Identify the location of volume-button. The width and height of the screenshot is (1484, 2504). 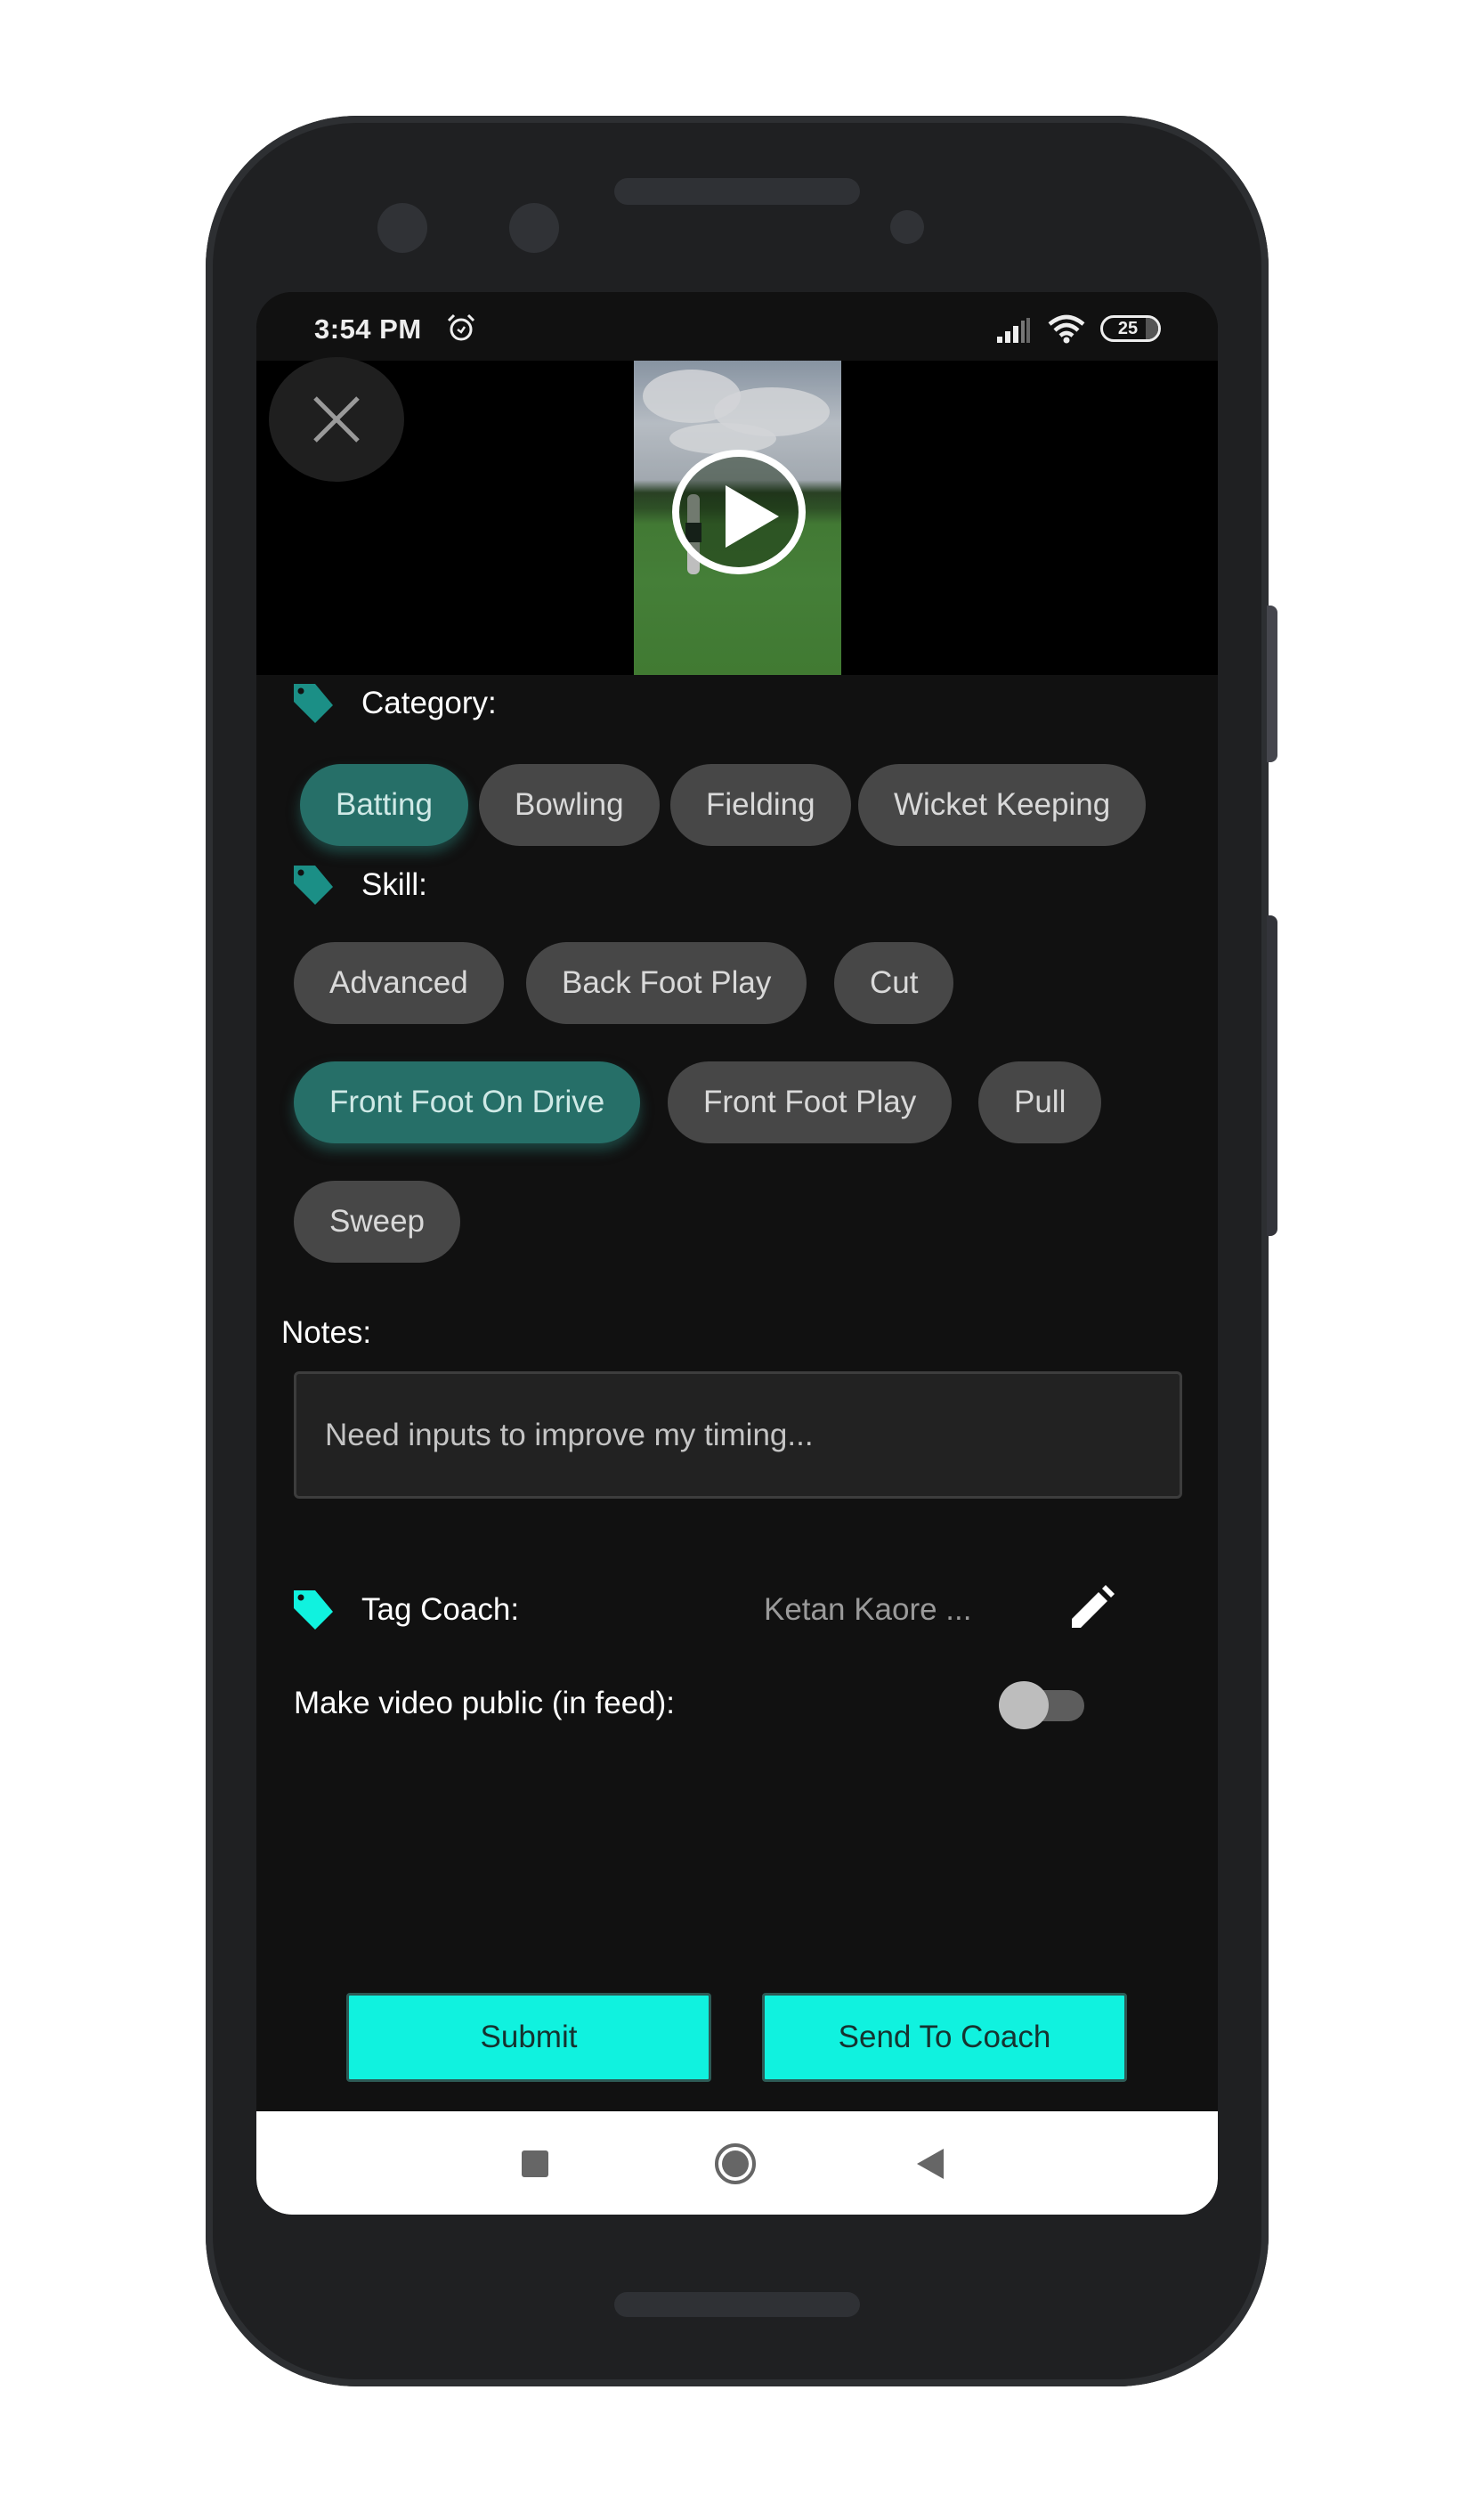
(1272, 684).